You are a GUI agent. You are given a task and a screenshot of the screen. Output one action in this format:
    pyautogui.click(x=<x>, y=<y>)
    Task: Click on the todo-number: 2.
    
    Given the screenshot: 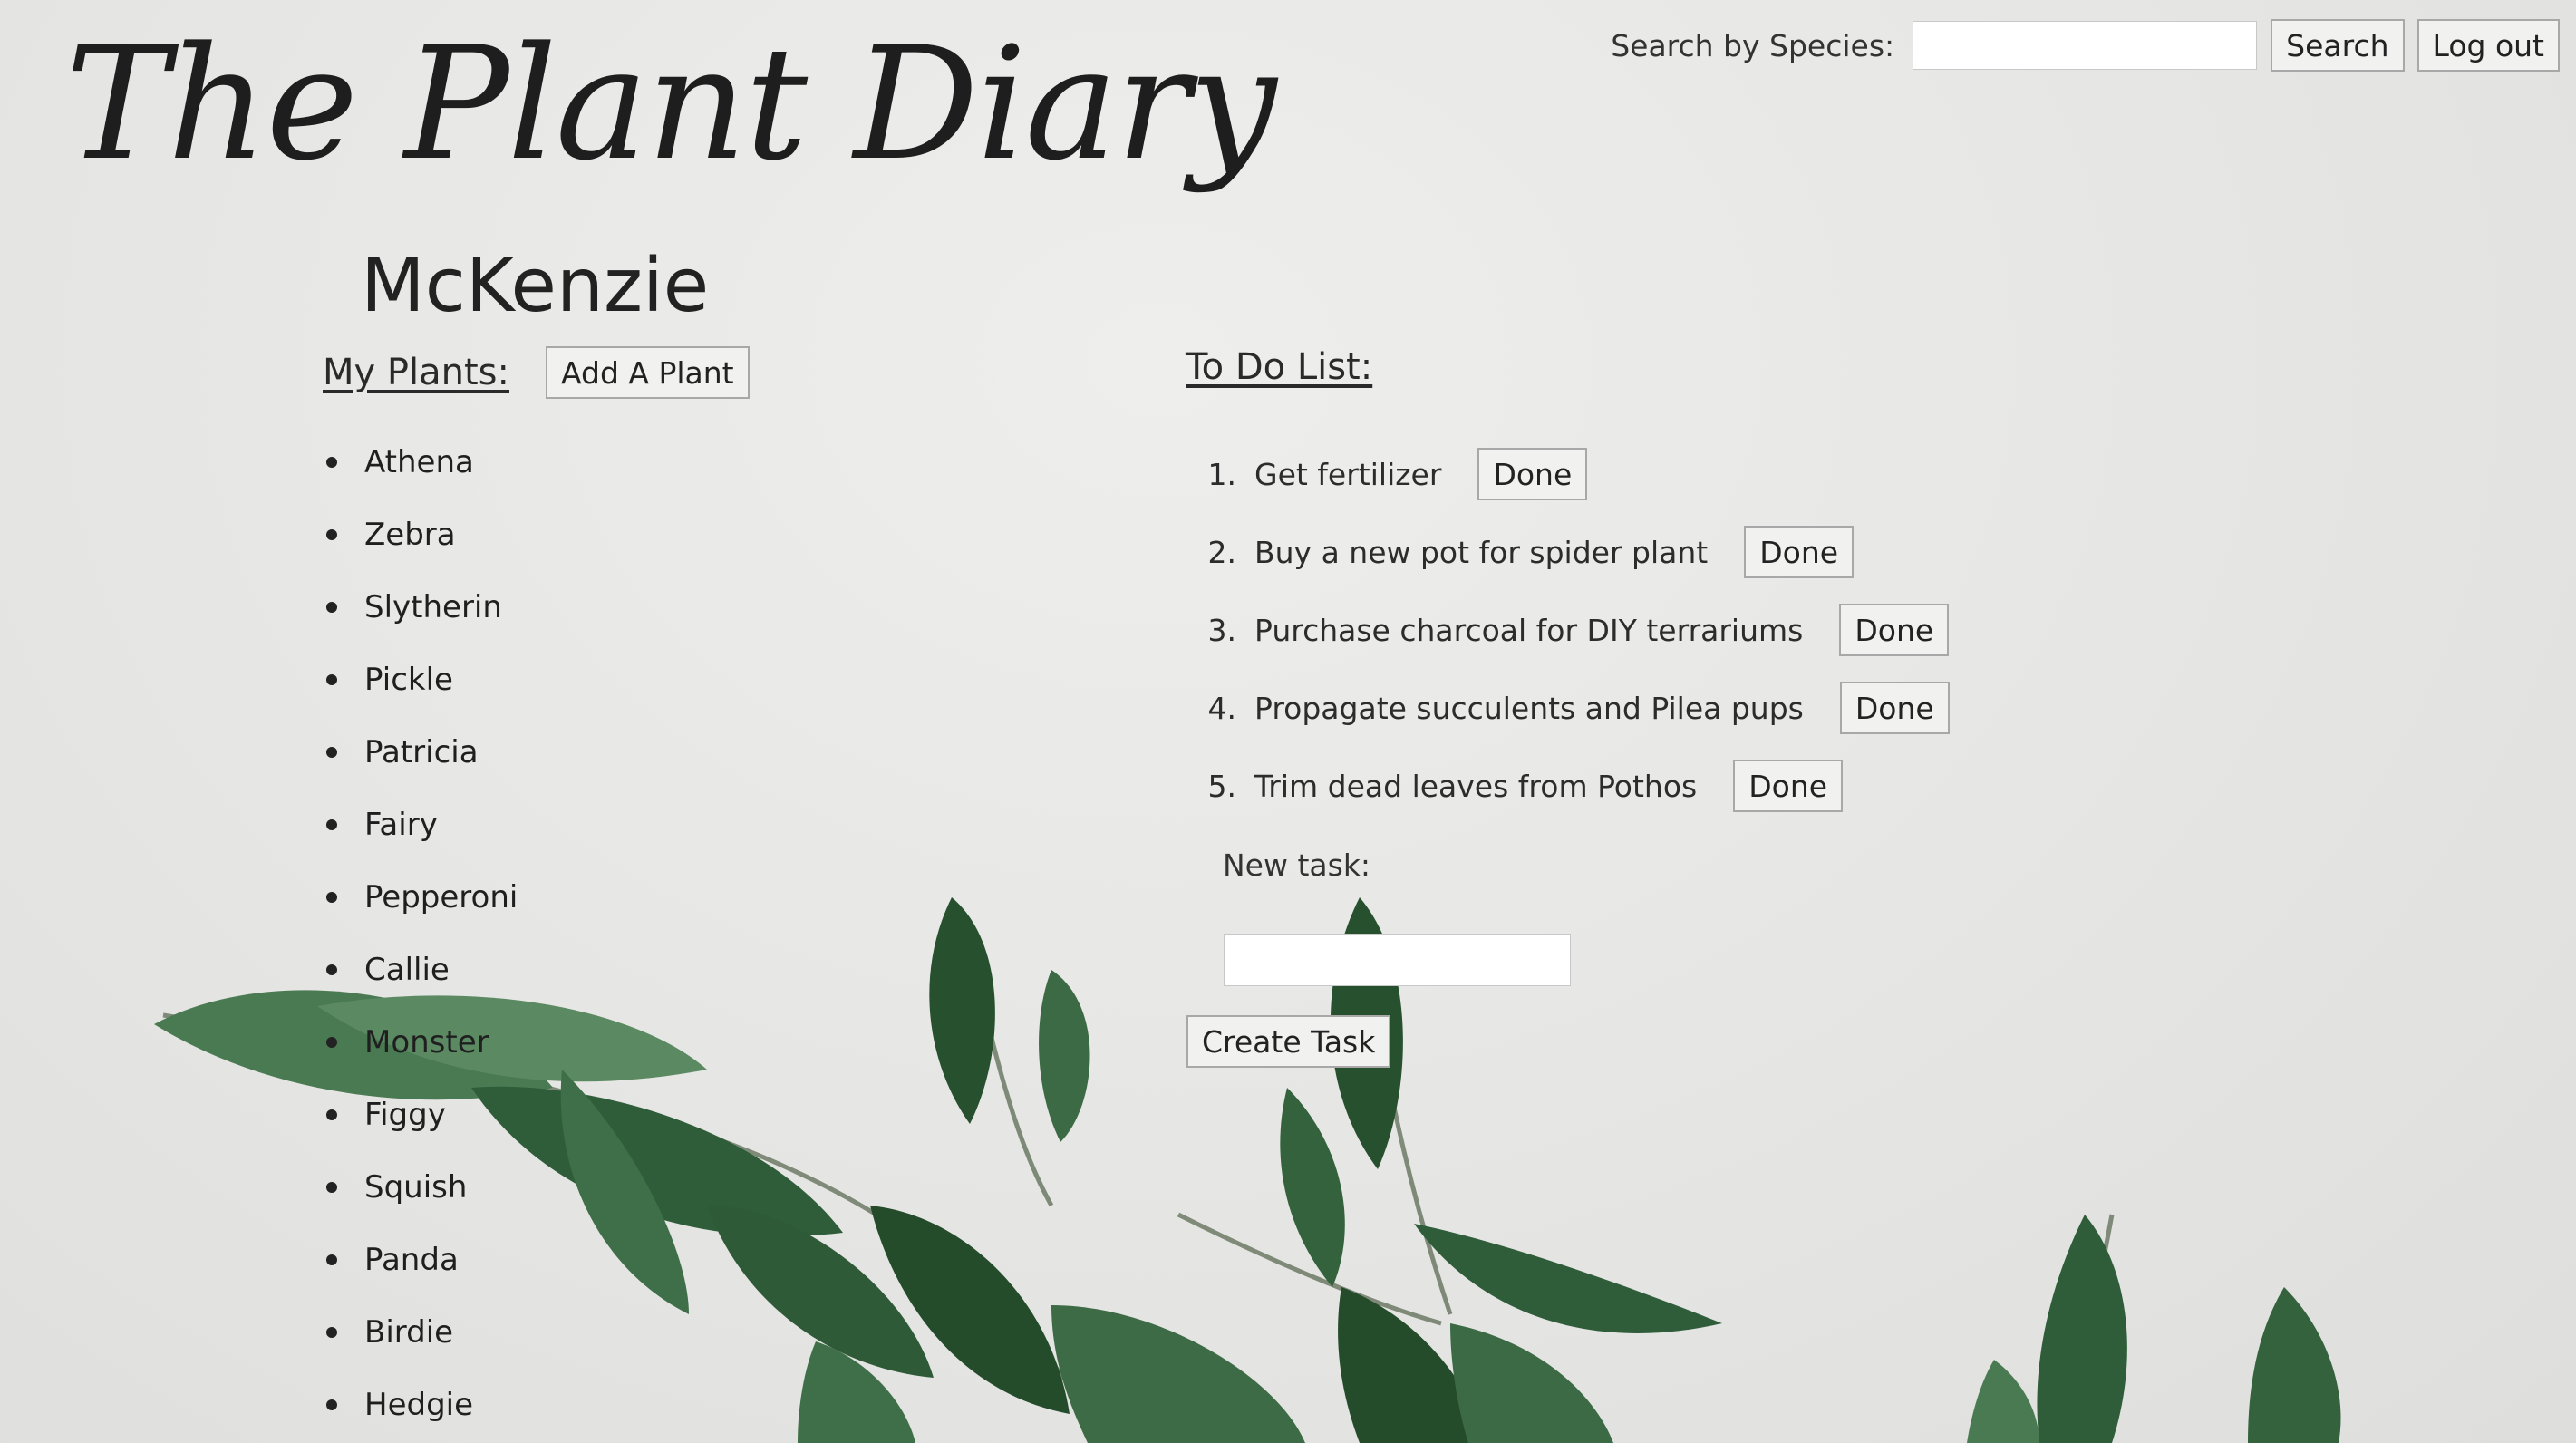 What is the action you would take?
    pyautogui.click(x=1222, y=552)
    